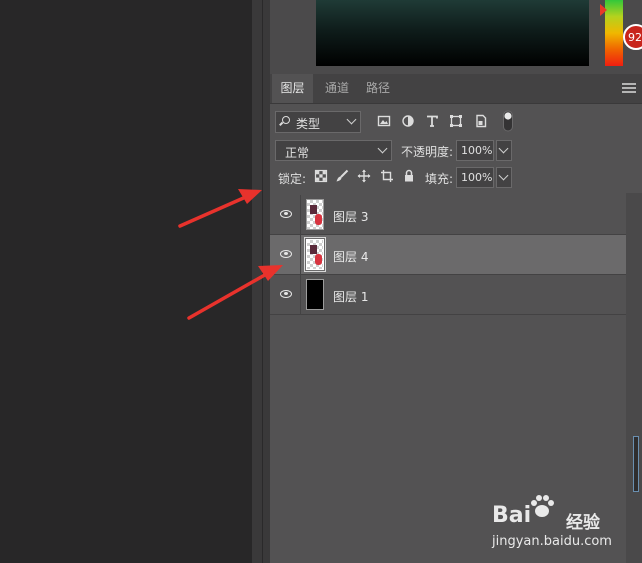 Image resolution: width=642 pixels, height=563 pixels. I want to click on scrollbar-track, so click(634, 378).